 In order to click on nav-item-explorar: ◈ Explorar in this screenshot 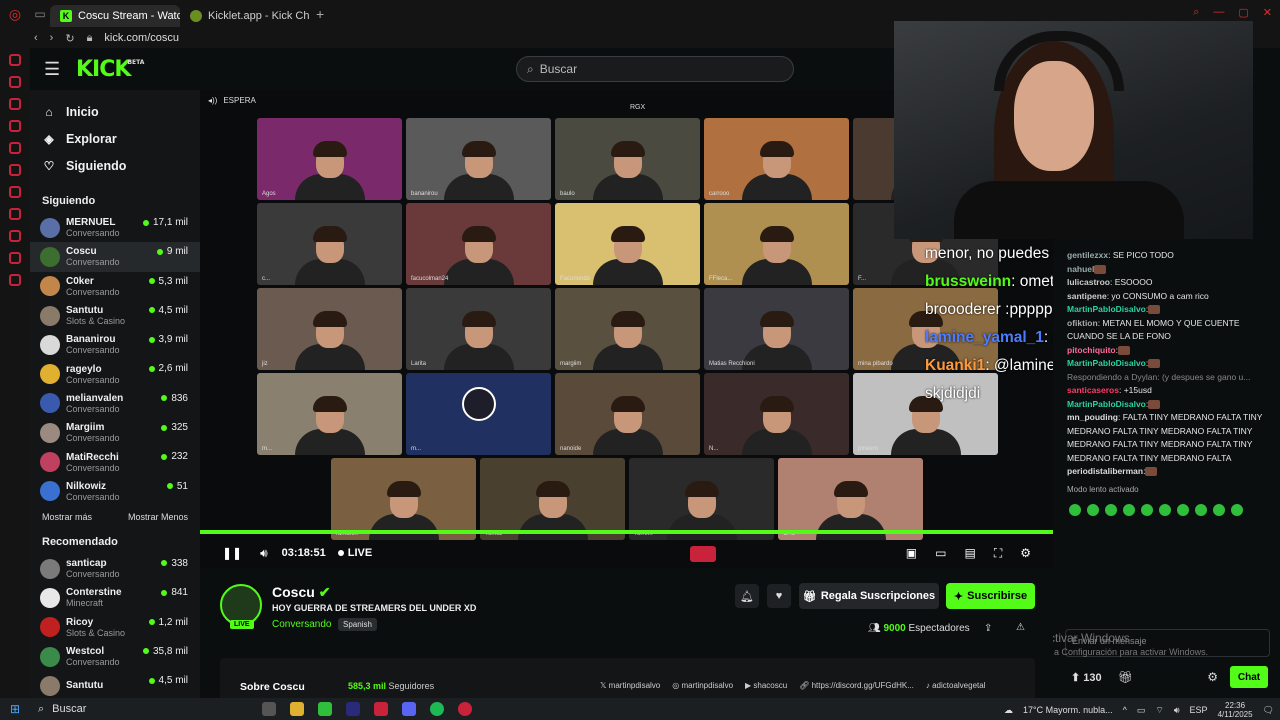, I will do `click(115, 138)`.